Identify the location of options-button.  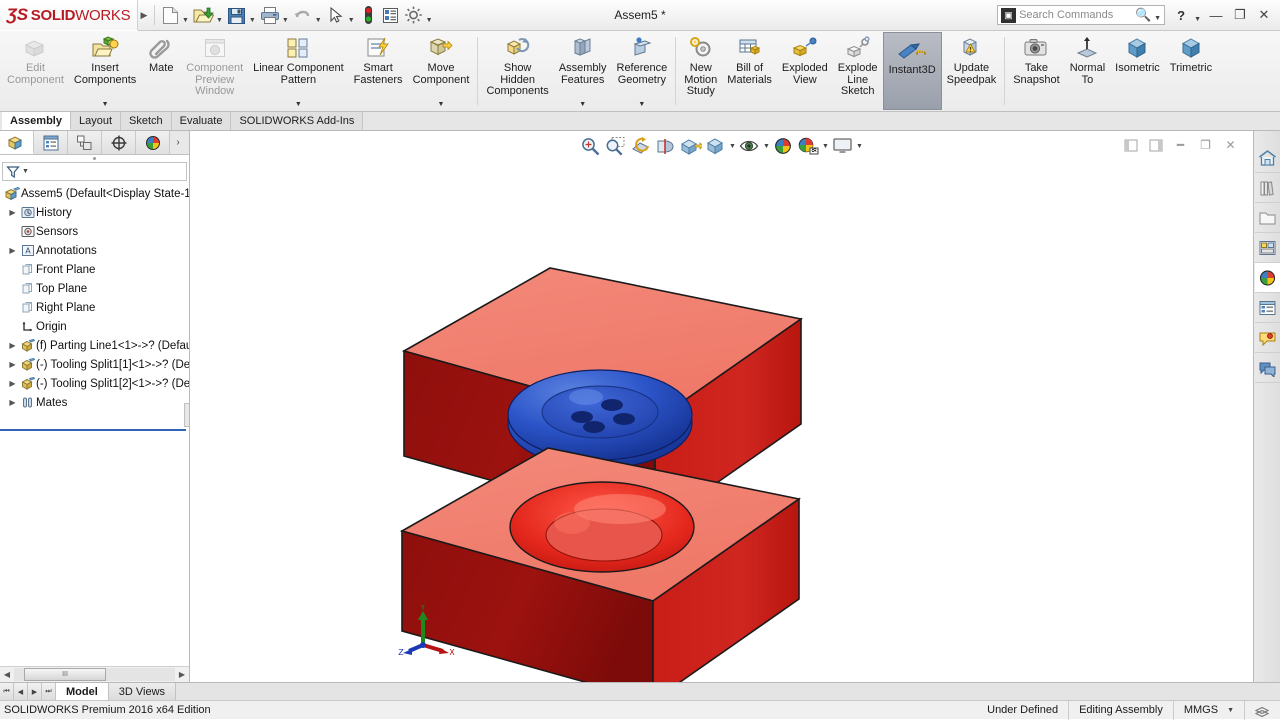
(413, 15).